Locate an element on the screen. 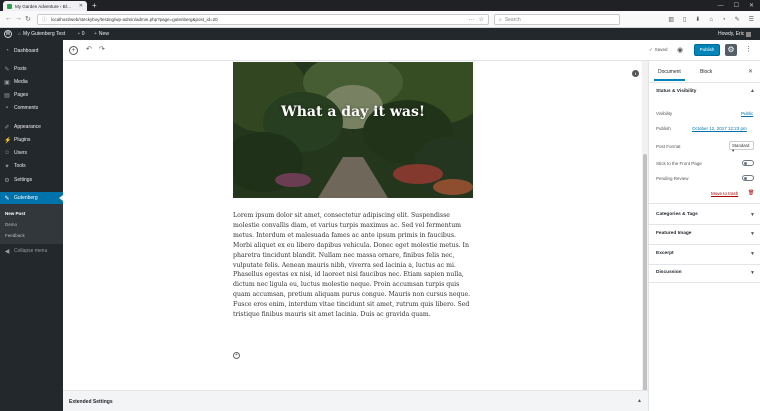  minimize-icon: — is located at coordinates (721, 6).